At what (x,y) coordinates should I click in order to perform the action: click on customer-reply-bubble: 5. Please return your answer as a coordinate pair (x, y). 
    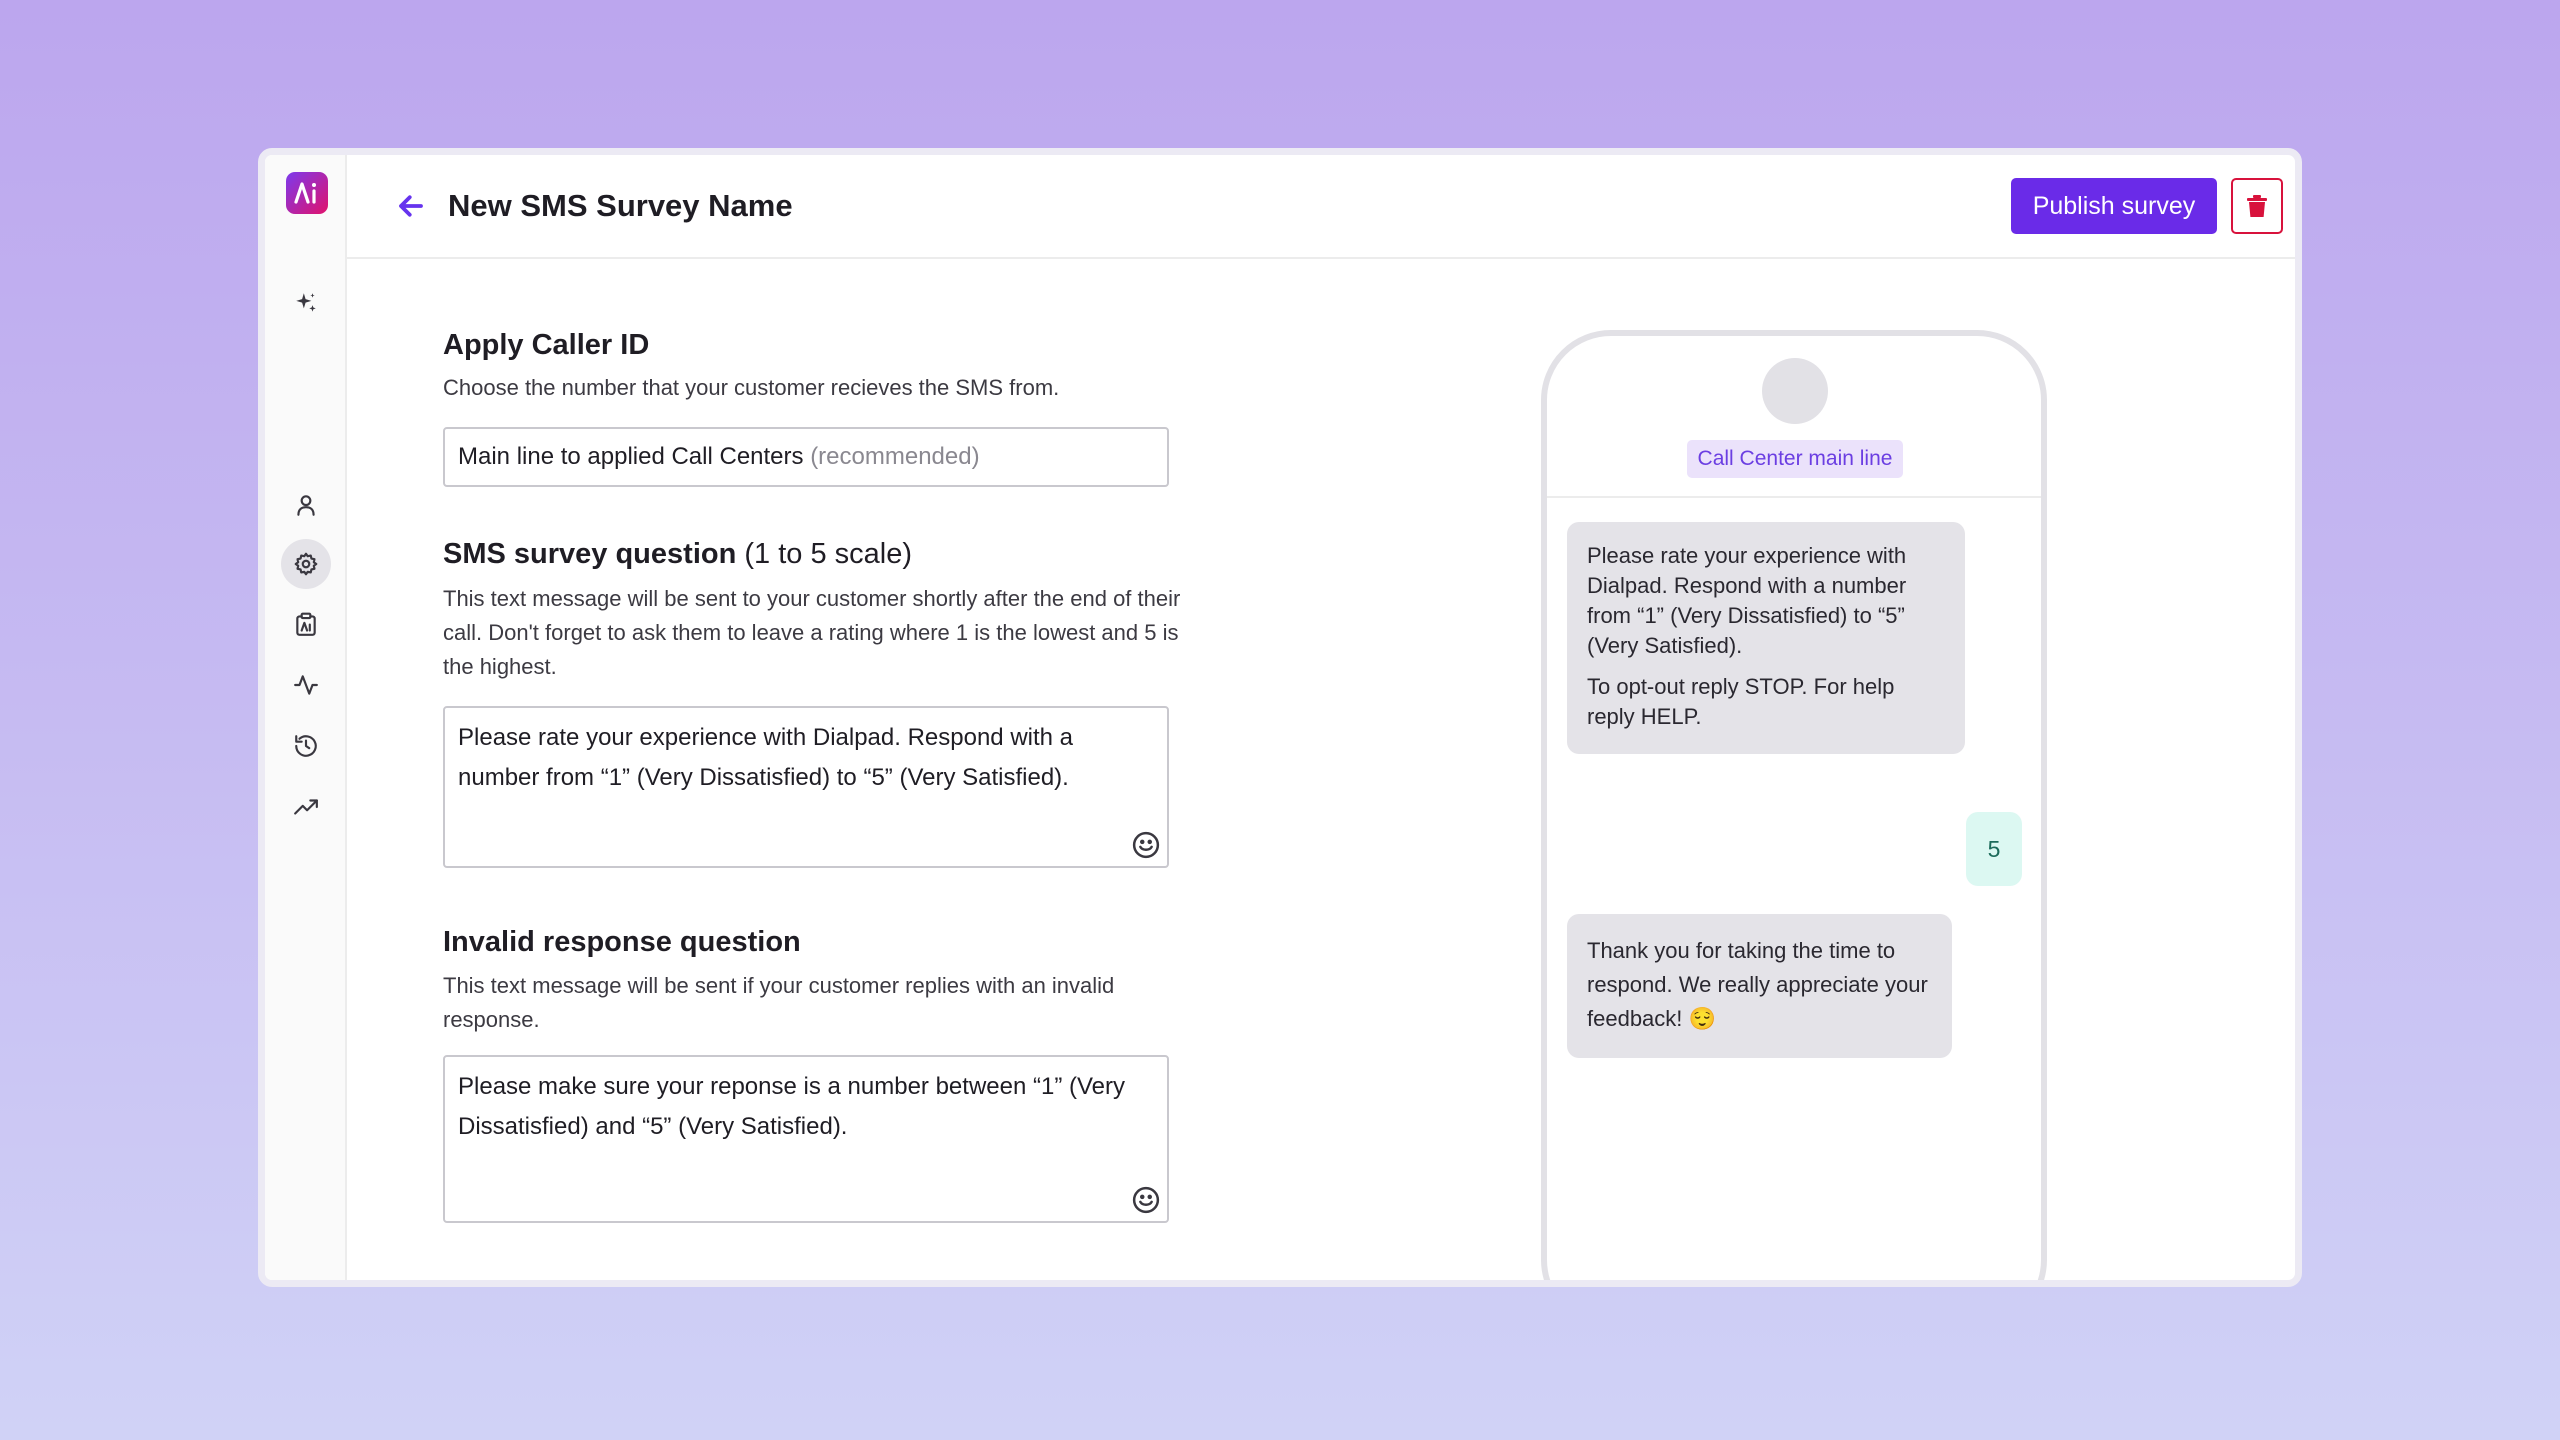
    Looking at the image, I should click on (1994, 849).